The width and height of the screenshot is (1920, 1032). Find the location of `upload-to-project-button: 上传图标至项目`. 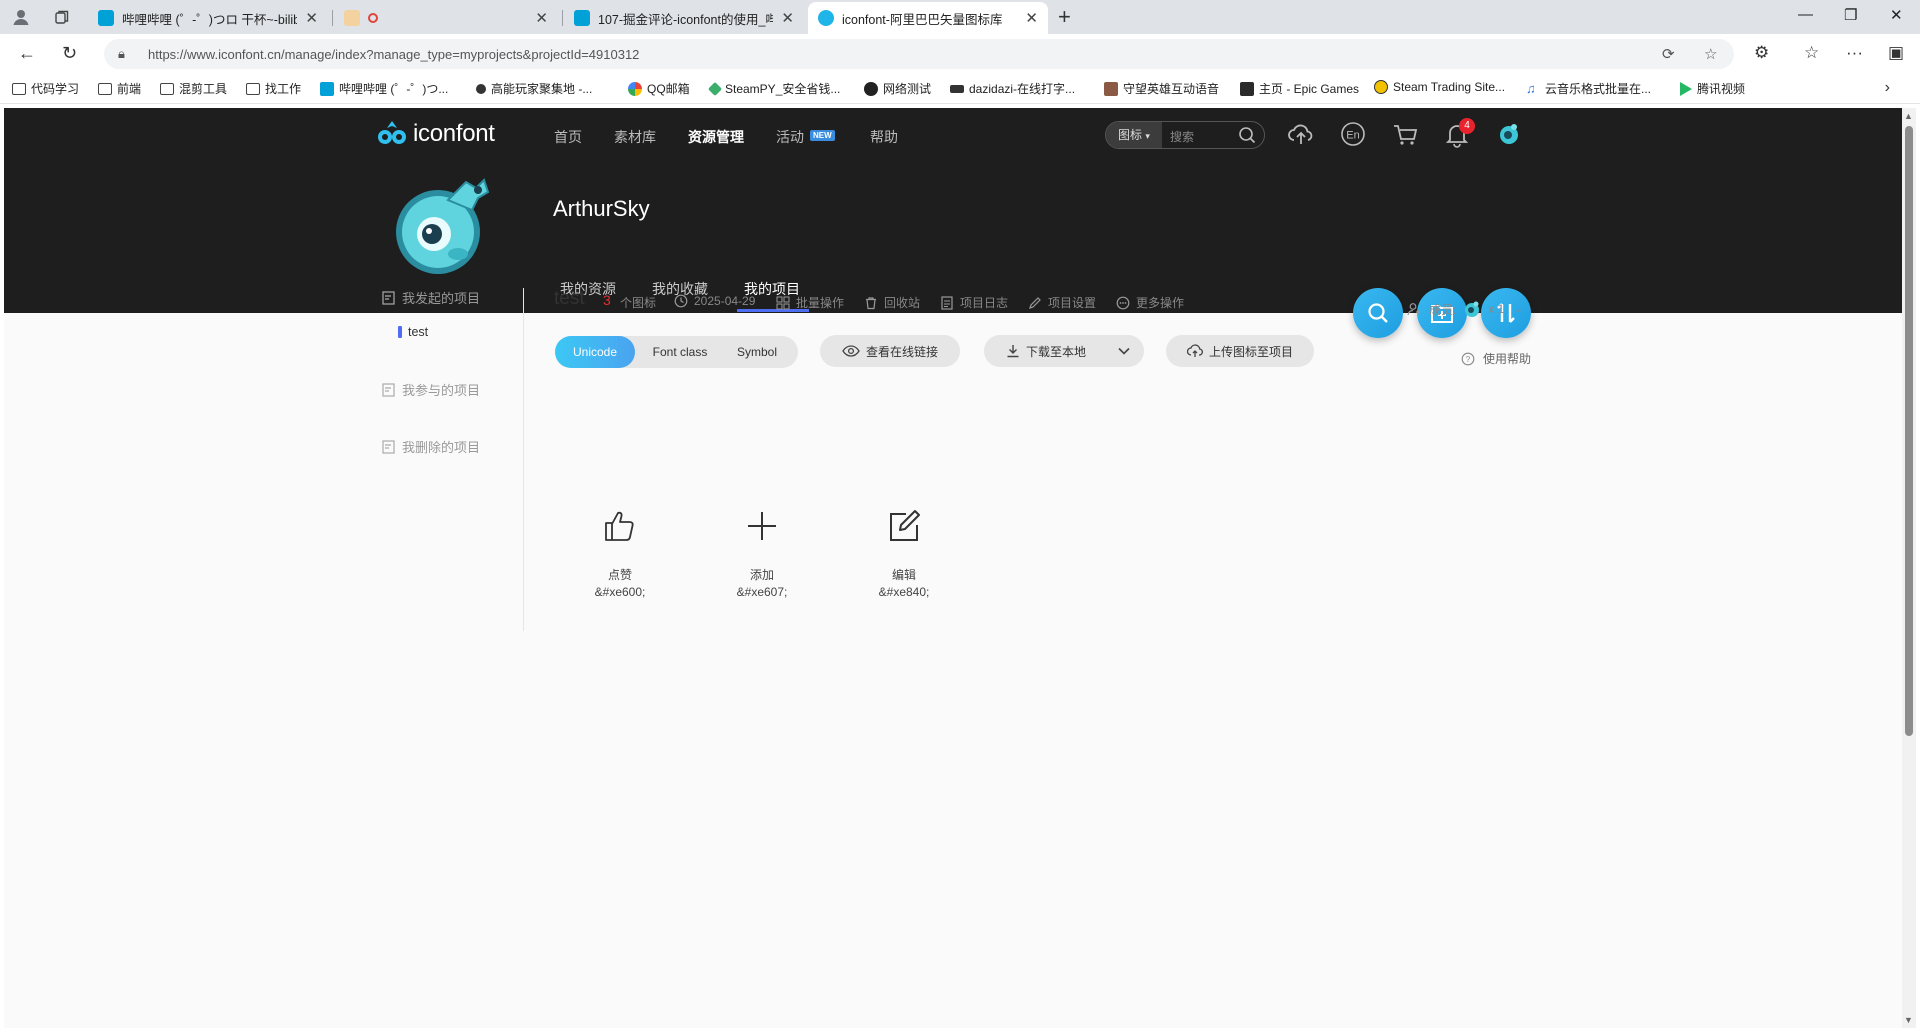

upload-to-project-button: 上传图标至项目 is located at coordinates (1240, 351).